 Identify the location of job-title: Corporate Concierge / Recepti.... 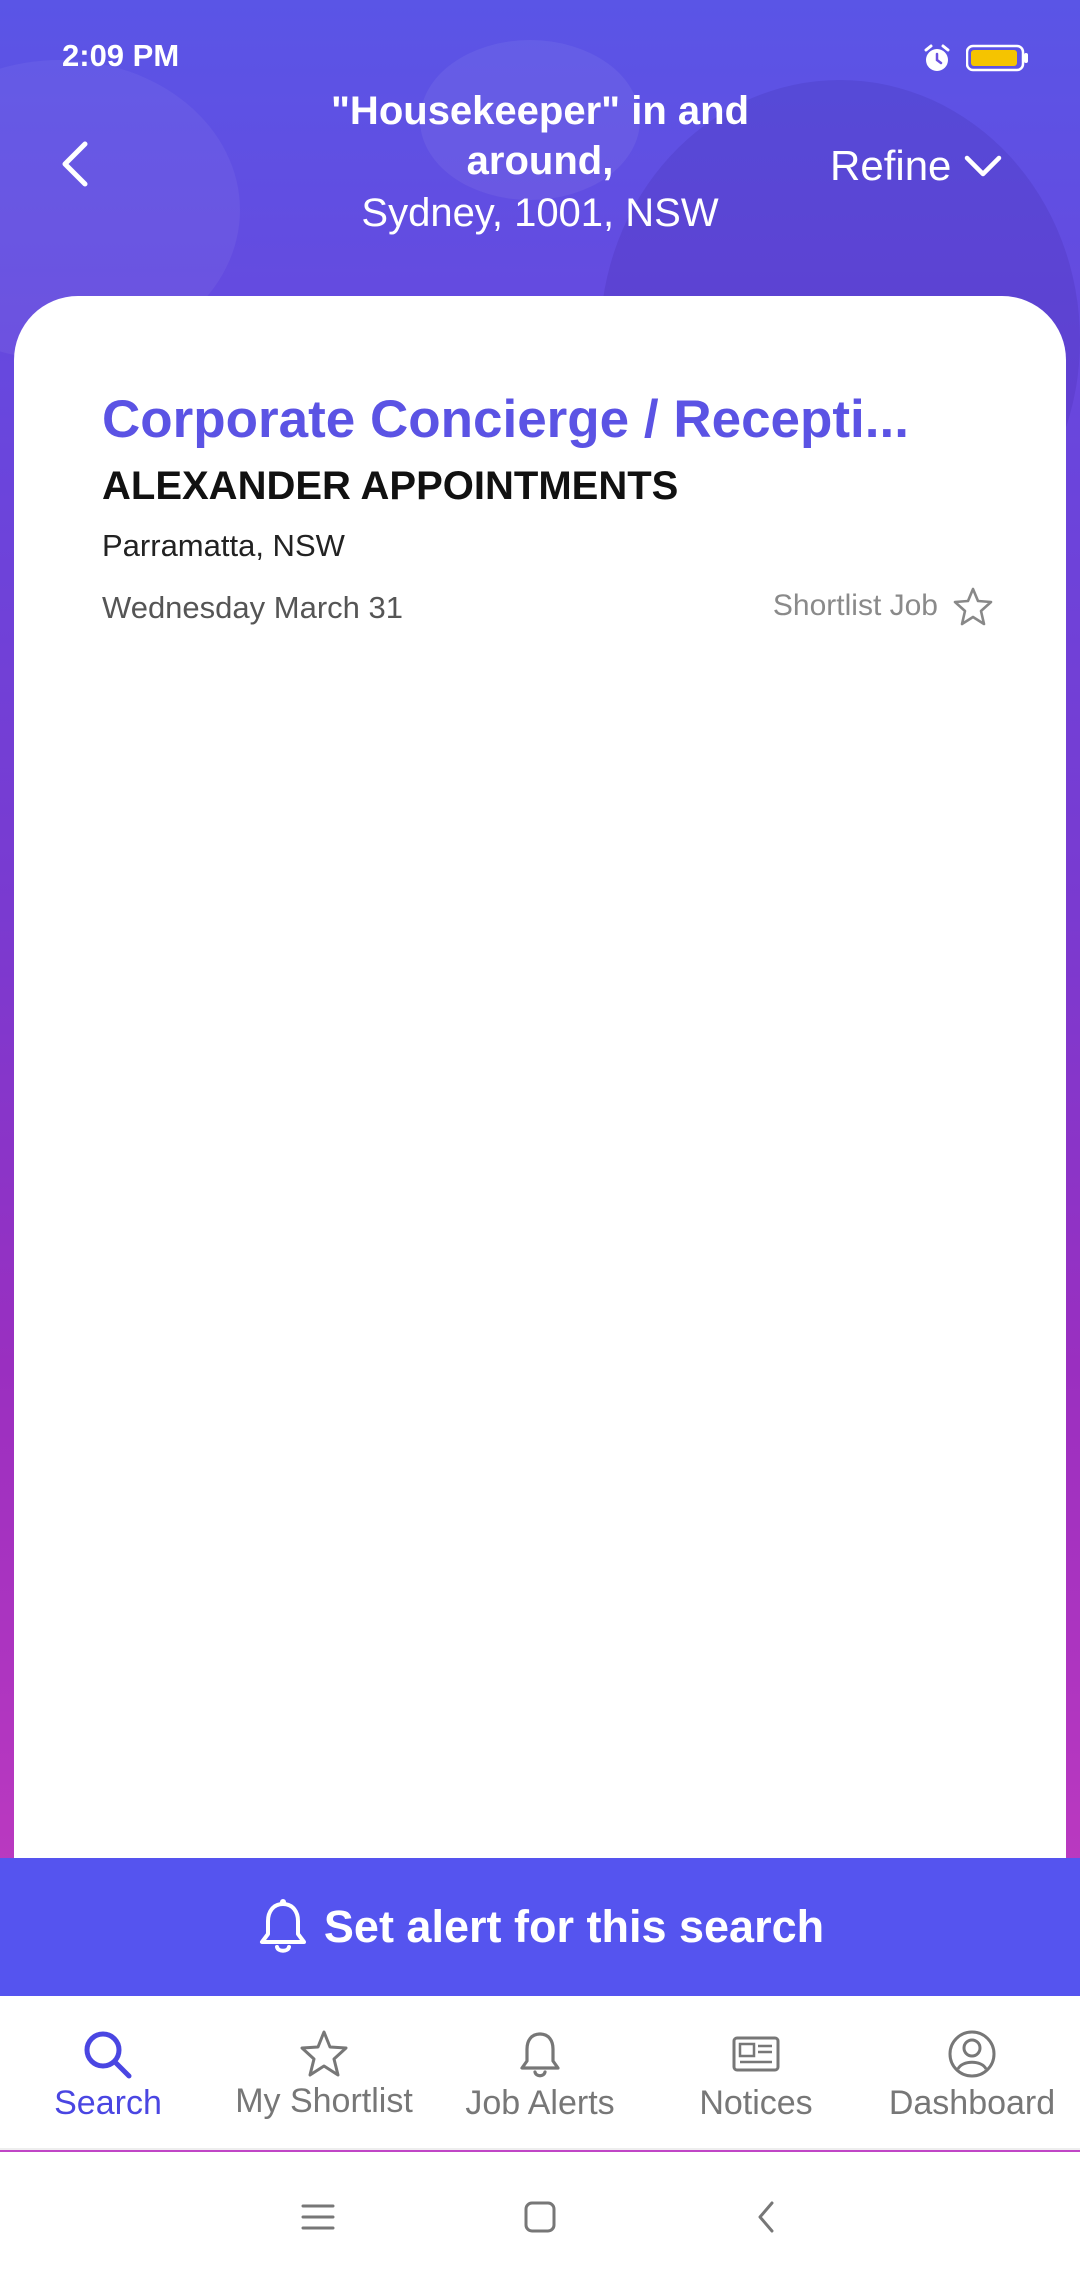
(537, 420).